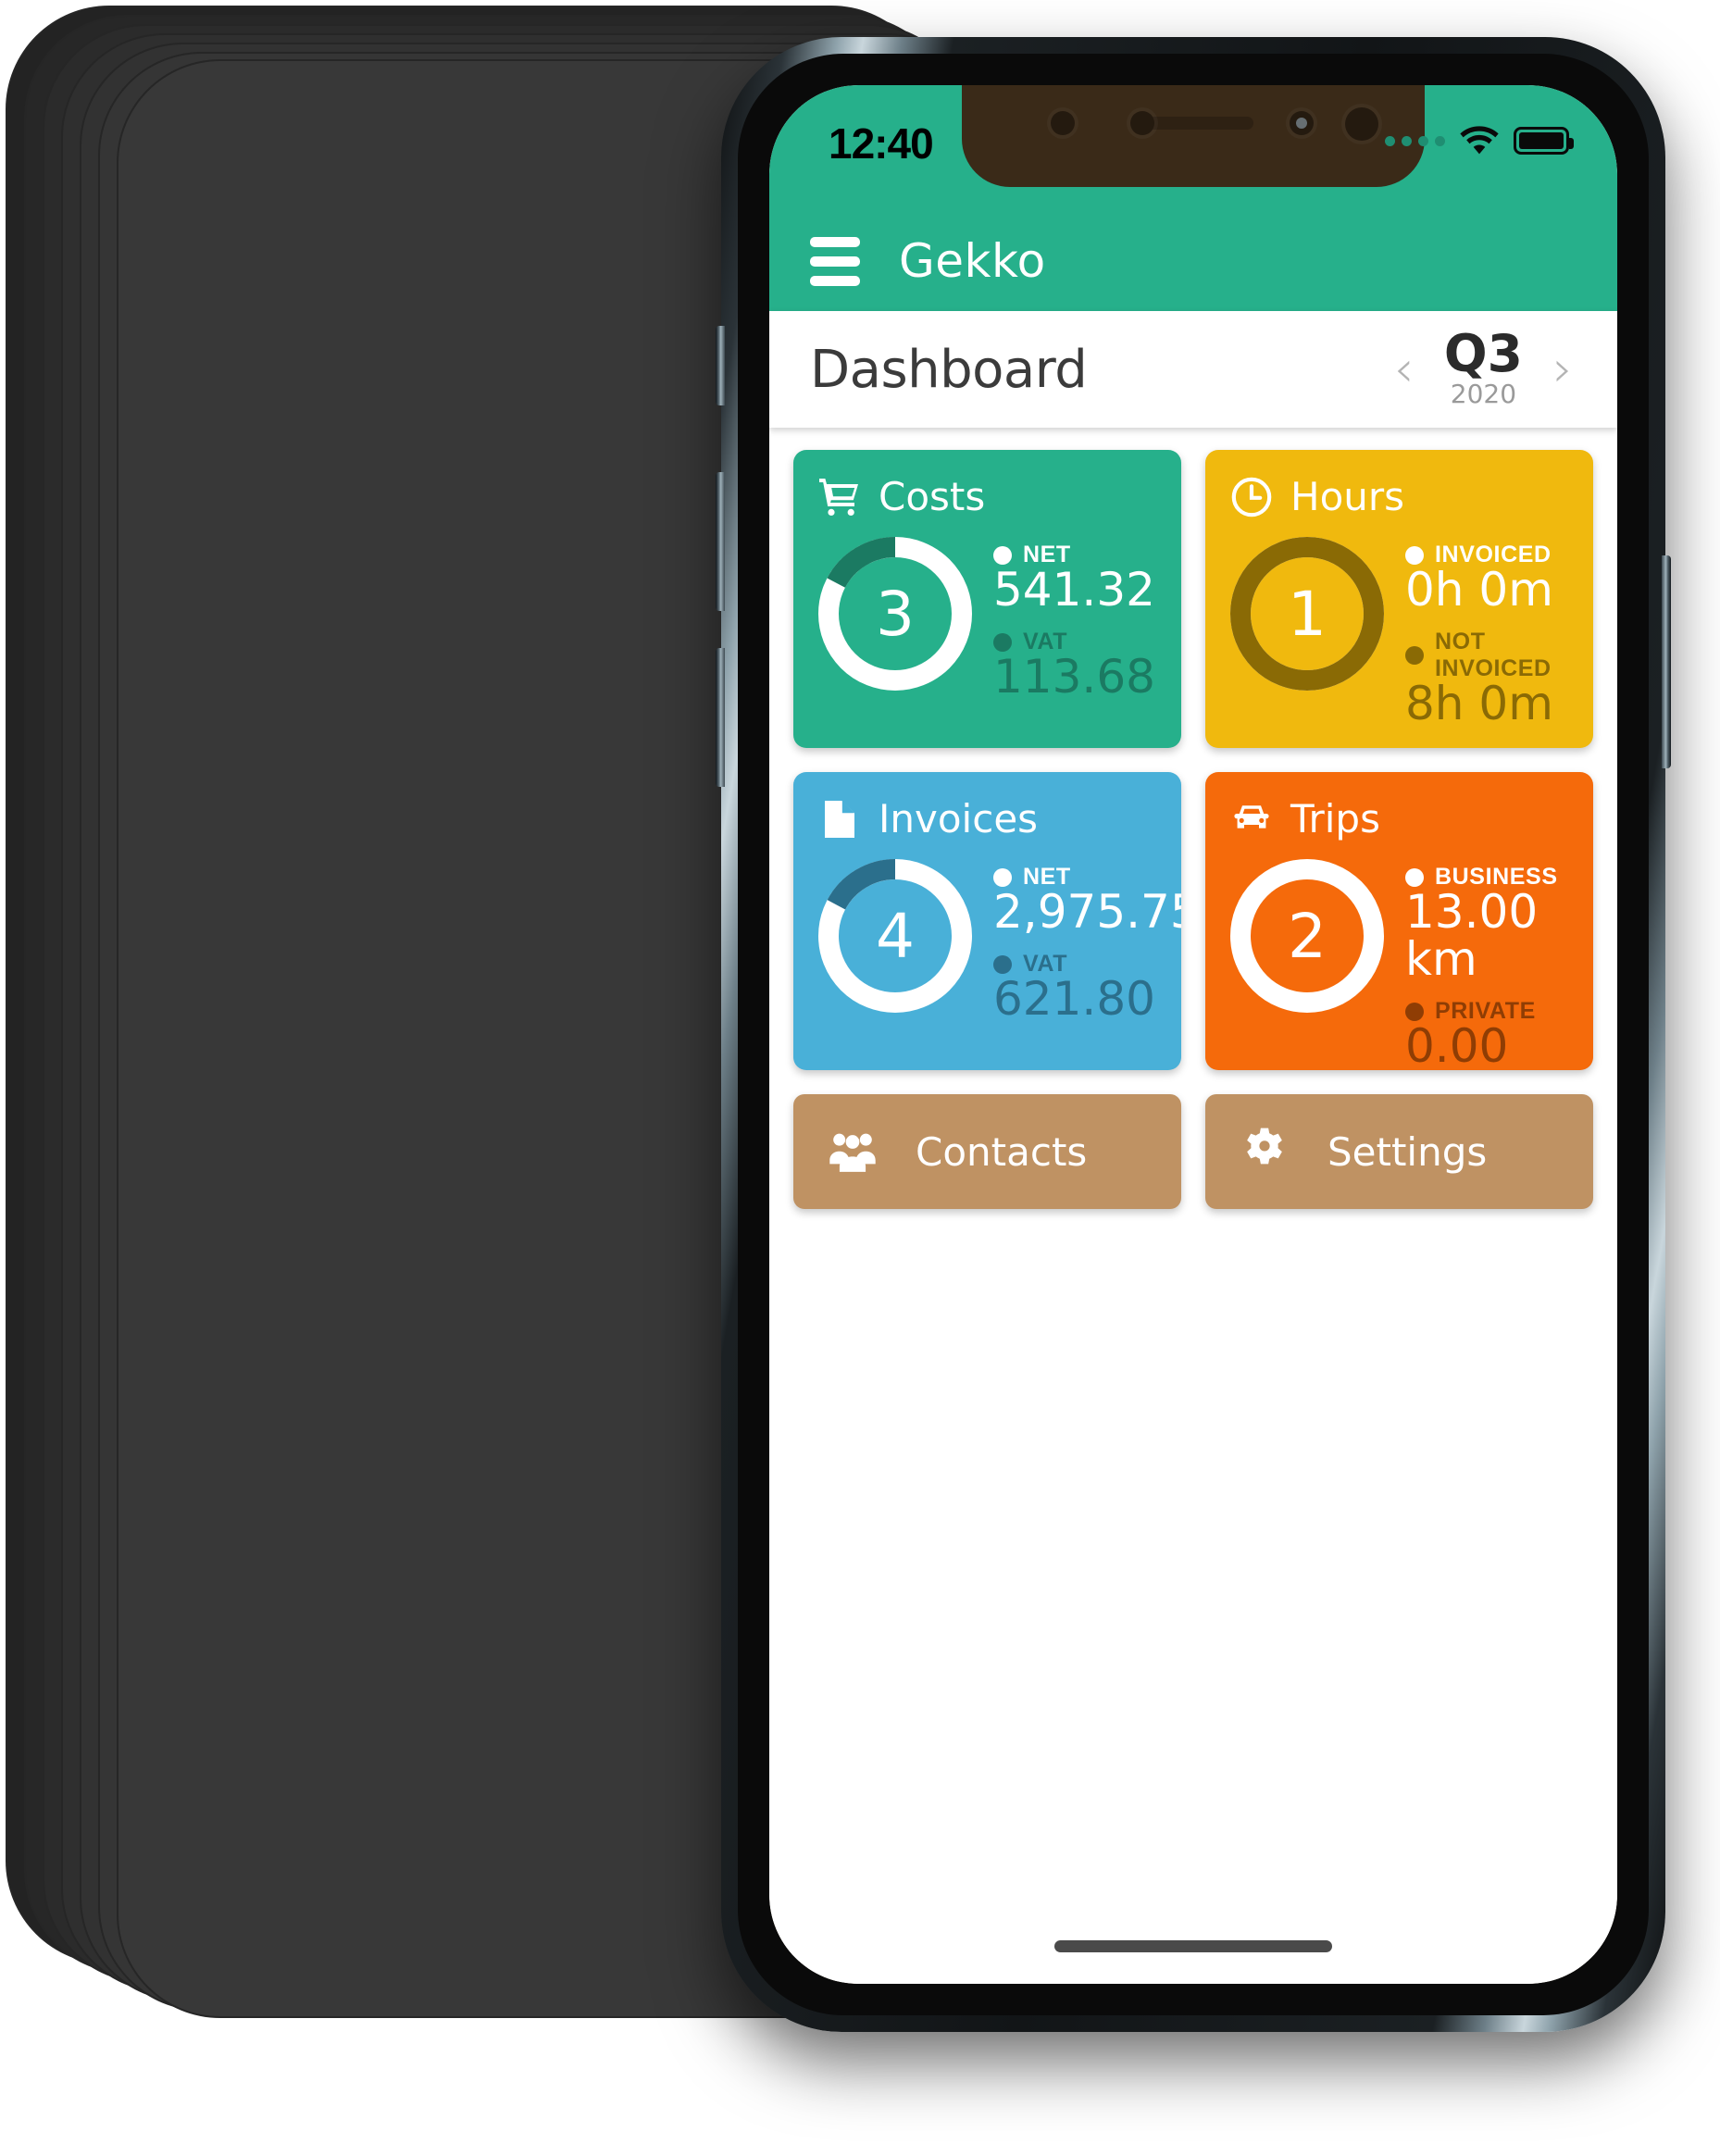  What do you see at coordinates (1399, 806) in the screenshot?
I see `card-header-trips: Trips` at bounding box center [1399, 806].